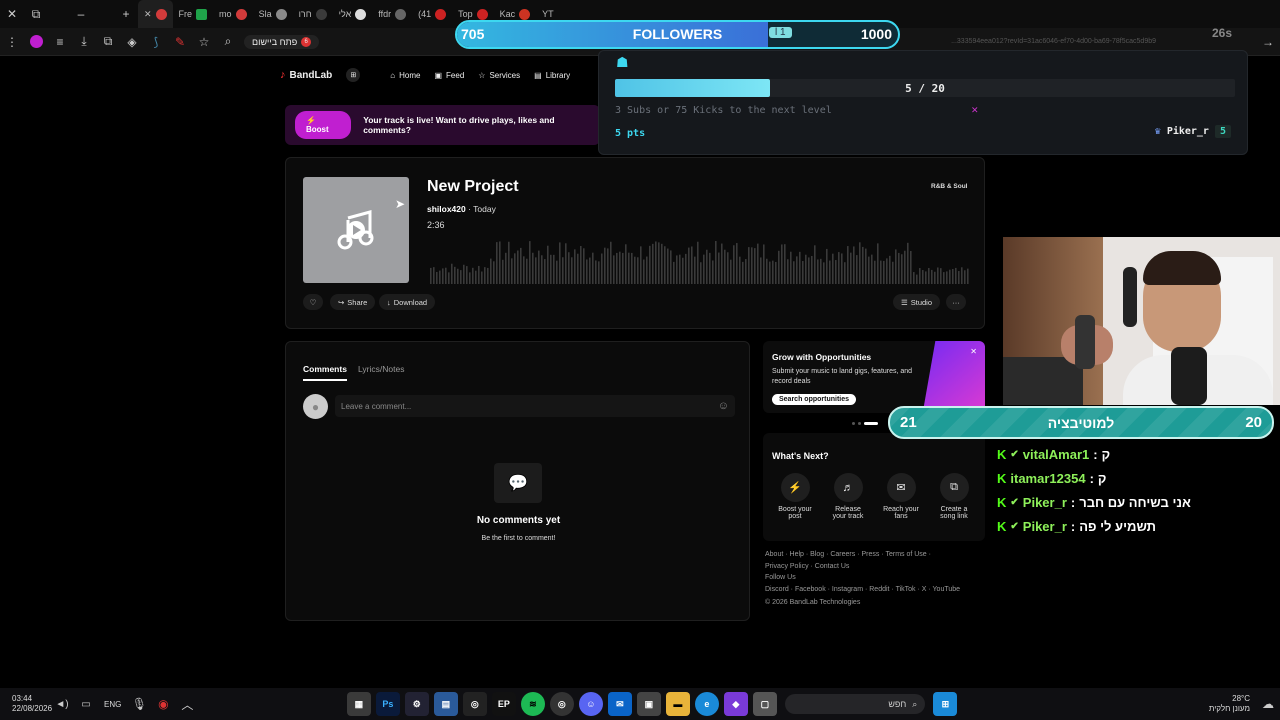 The image size is (1280, 720). What do you see at coordinates (814, 399) in the screenshot?
I see `search-opportunities-button: Search opportunities` at bounding box center [814, 399].